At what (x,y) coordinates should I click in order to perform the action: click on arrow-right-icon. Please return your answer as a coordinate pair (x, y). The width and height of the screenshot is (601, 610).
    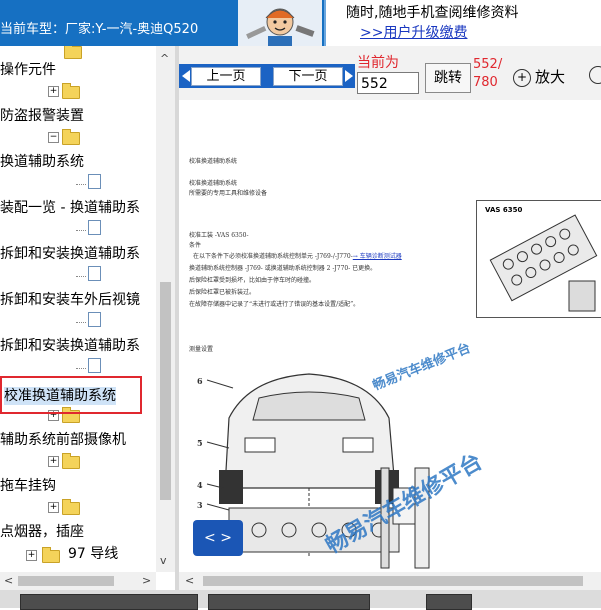
    Looking at the image, I should click on (349, 76).